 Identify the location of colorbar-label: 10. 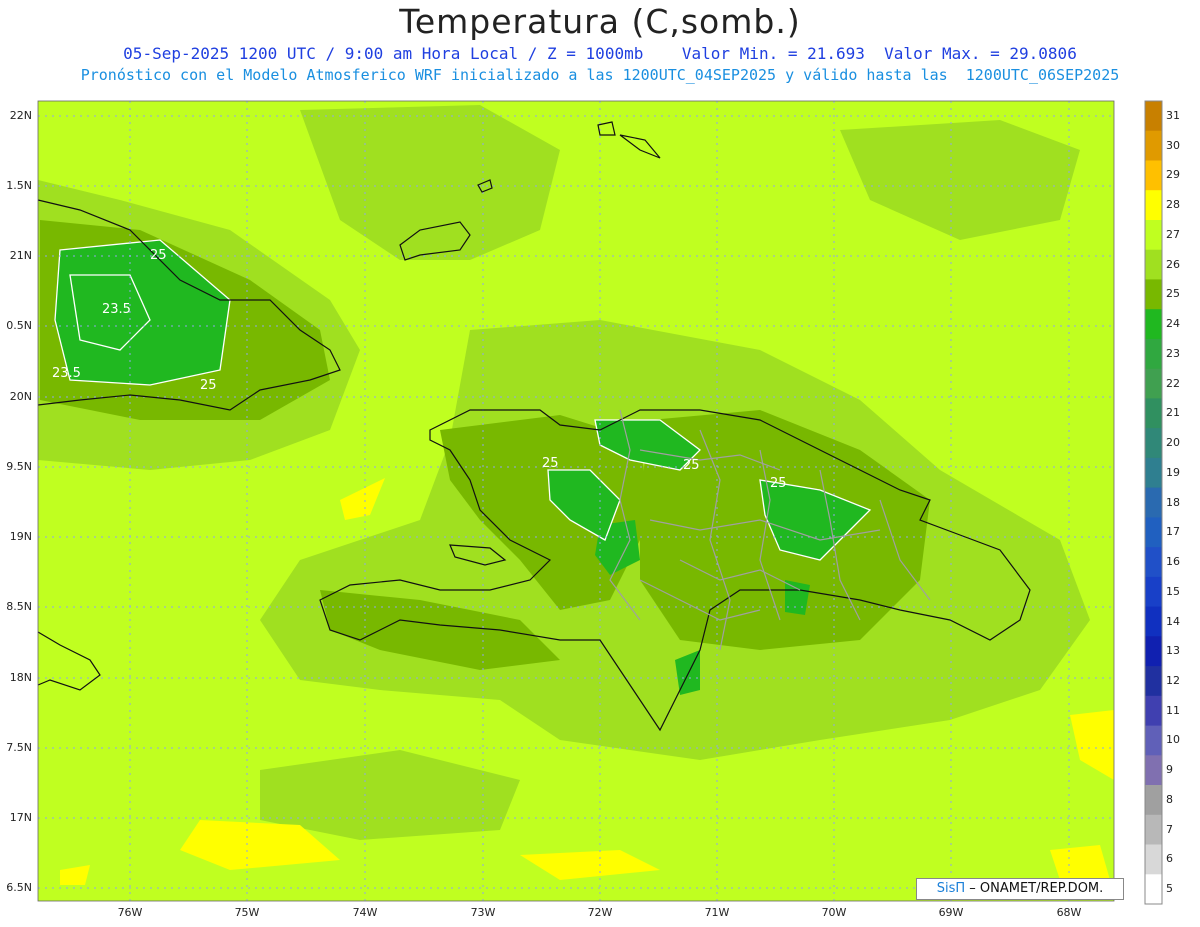
(1173, 740).